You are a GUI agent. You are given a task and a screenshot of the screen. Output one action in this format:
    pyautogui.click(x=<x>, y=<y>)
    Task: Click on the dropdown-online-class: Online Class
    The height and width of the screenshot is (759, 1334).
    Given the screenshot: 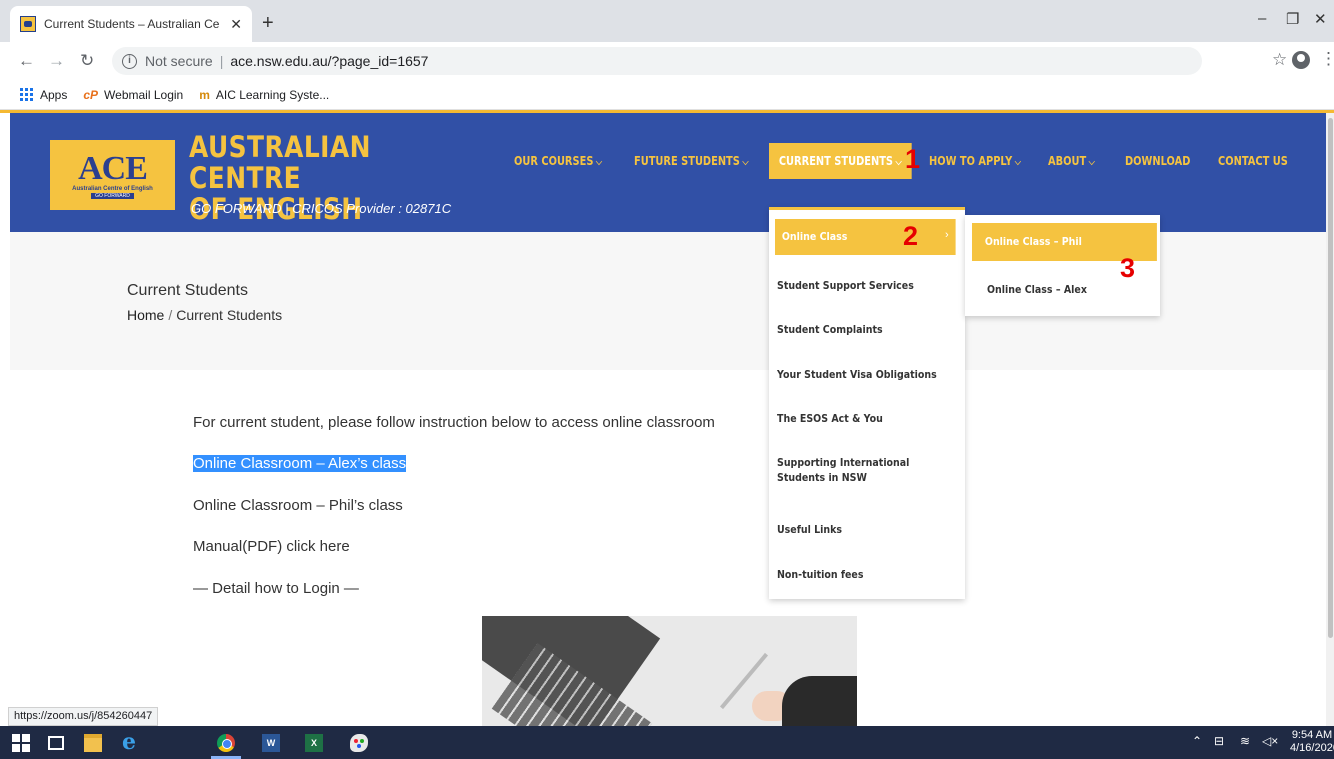 What is the action you would take?
    pyautogui.click(x=865, y=237)
    